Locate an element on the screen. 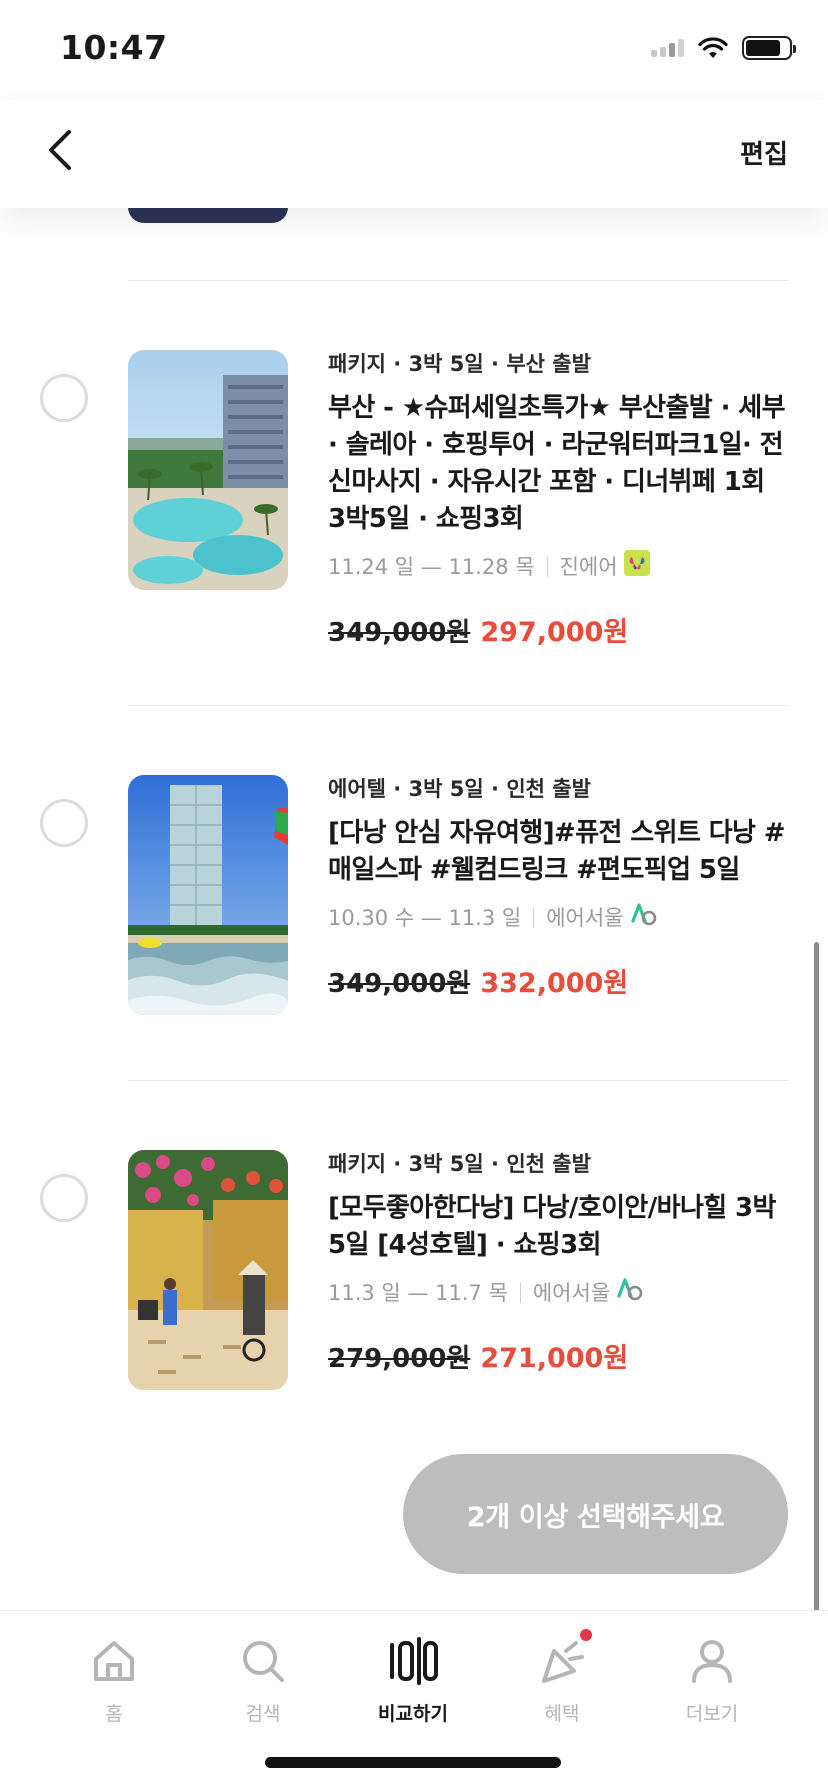 This screenshot has height=1792, width=828. nav-bar: 편집 is located at coordinates (414, 154).